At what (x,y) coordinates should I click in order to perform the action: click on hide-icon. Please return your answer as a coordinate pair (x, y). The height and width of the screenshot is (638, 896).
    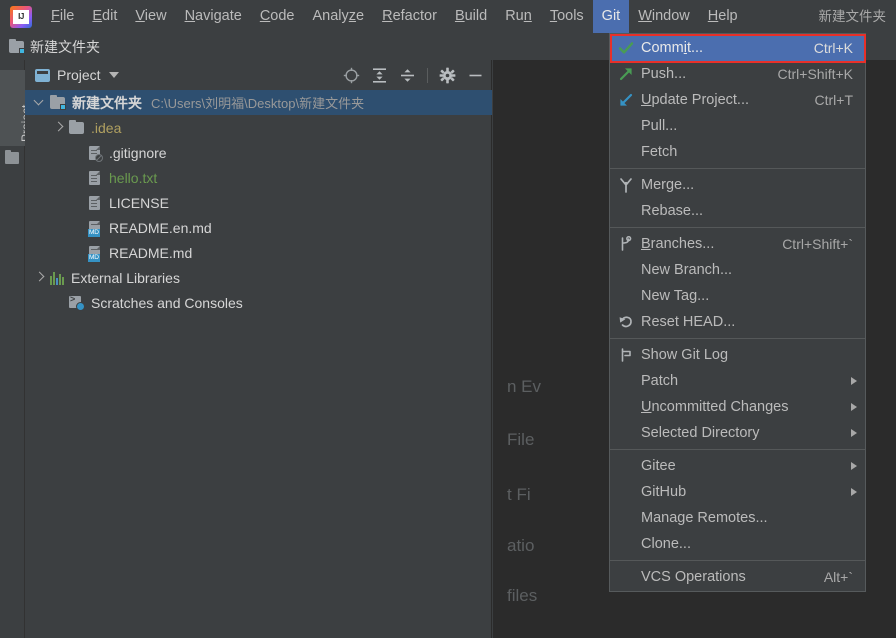
    Looking at the image, I should click on (475, 75).